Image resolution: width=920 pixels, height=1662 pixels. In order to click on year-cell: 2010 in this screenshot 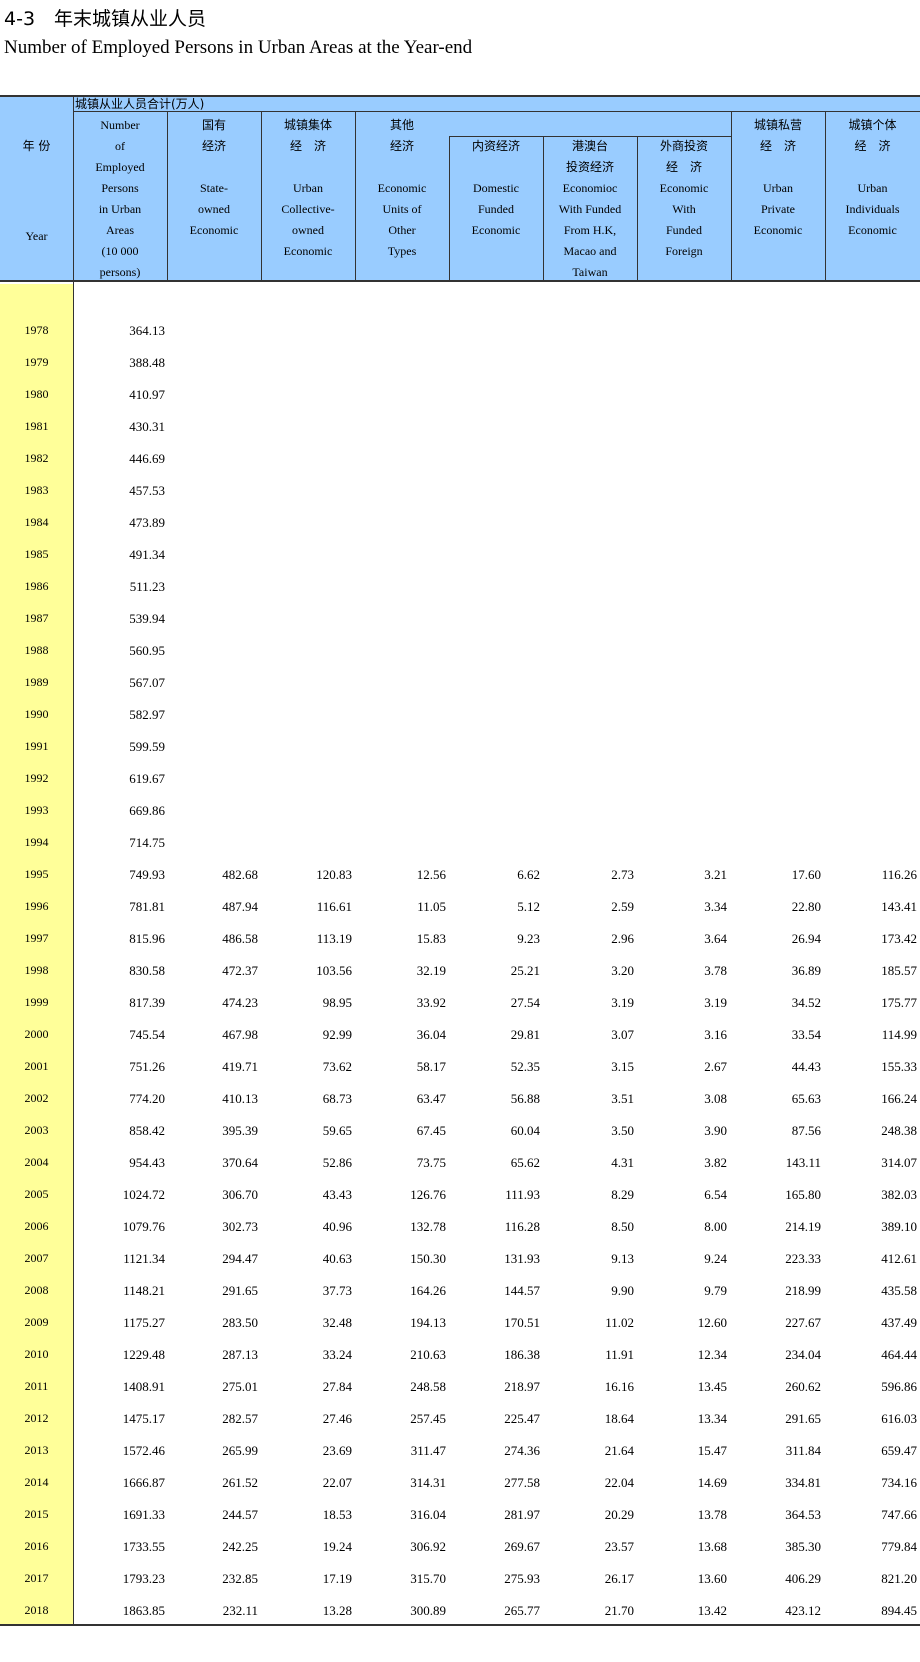, I will do `click(36, 1354)`.